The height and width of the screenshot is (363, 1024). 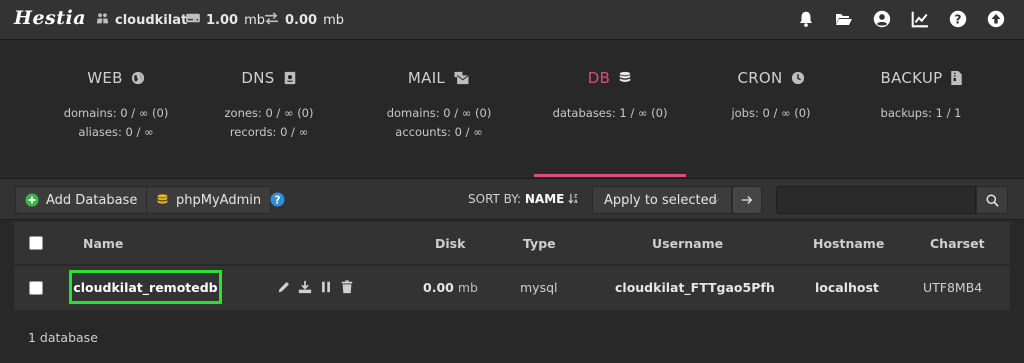 What do you see at coordinates (92, 200) in the screenshot?
I see `add-database-label: Add Database` at bounding box center [92, 200].